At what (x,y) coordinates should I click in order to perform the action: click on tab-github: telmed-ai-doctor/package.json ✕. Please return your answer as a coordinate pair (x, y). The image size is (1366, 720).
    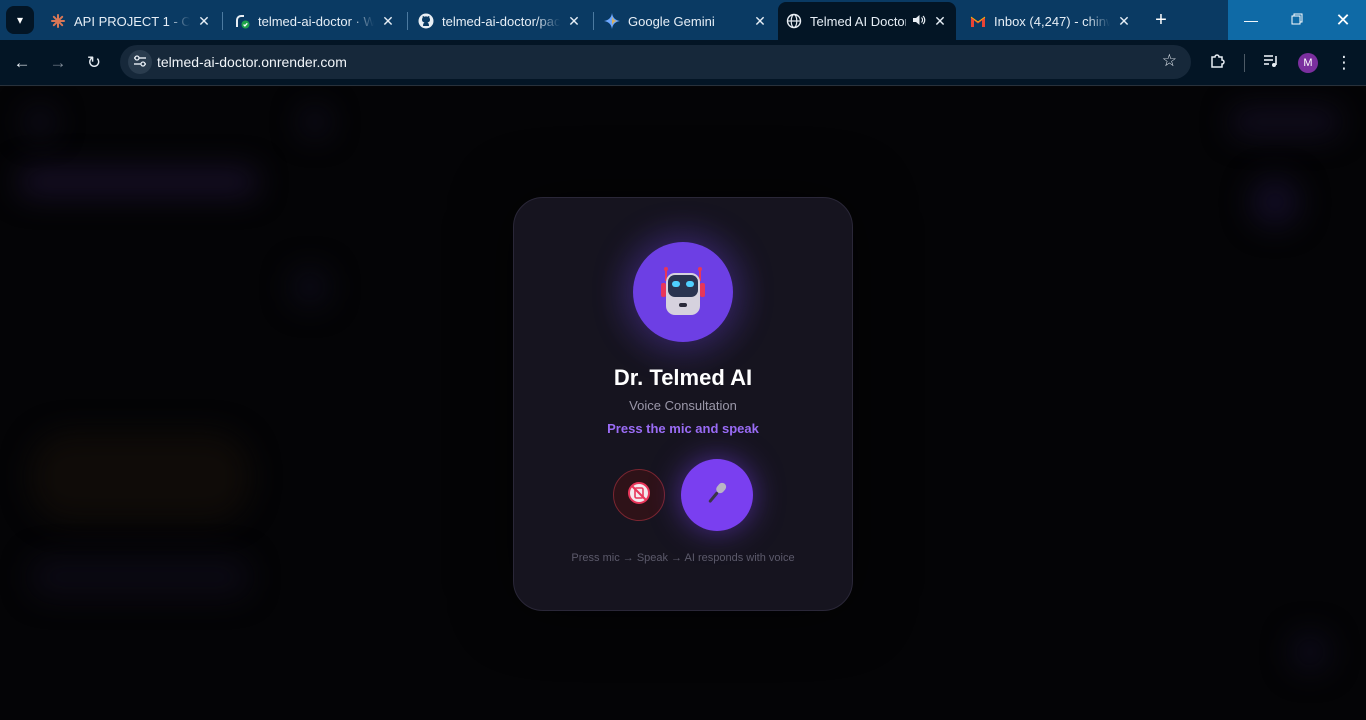
    Looking at the image, I should click on (500, 21).